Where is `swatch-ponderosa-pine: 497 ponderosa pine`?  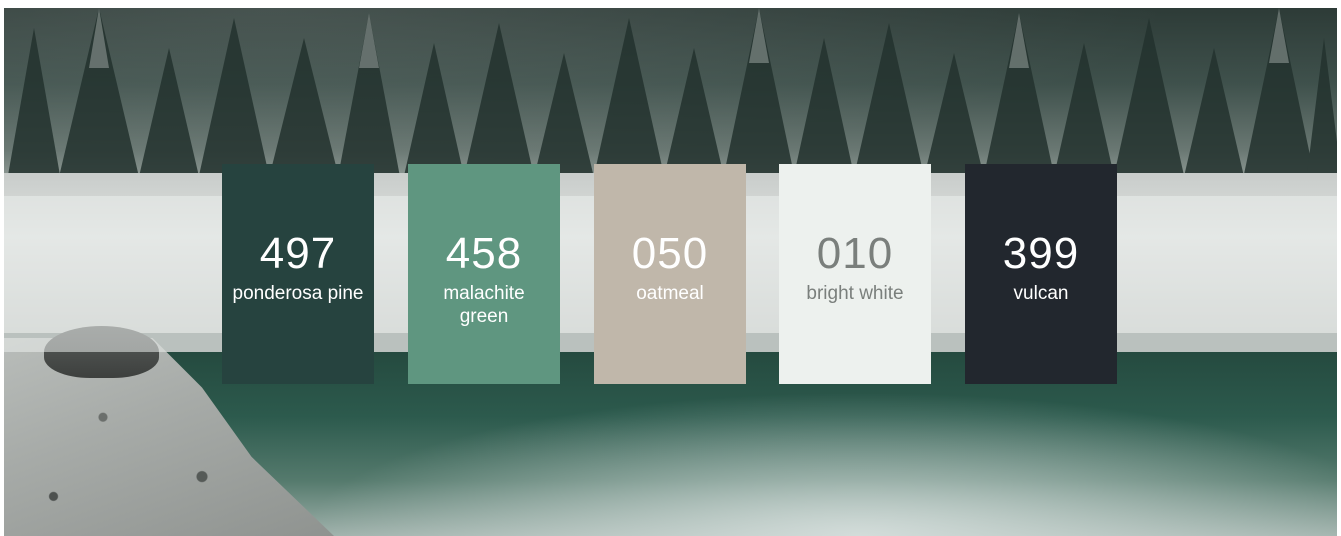 swatch-ponderosa-pine: 497 ponderosa pine is located at coordinates (298, 274).